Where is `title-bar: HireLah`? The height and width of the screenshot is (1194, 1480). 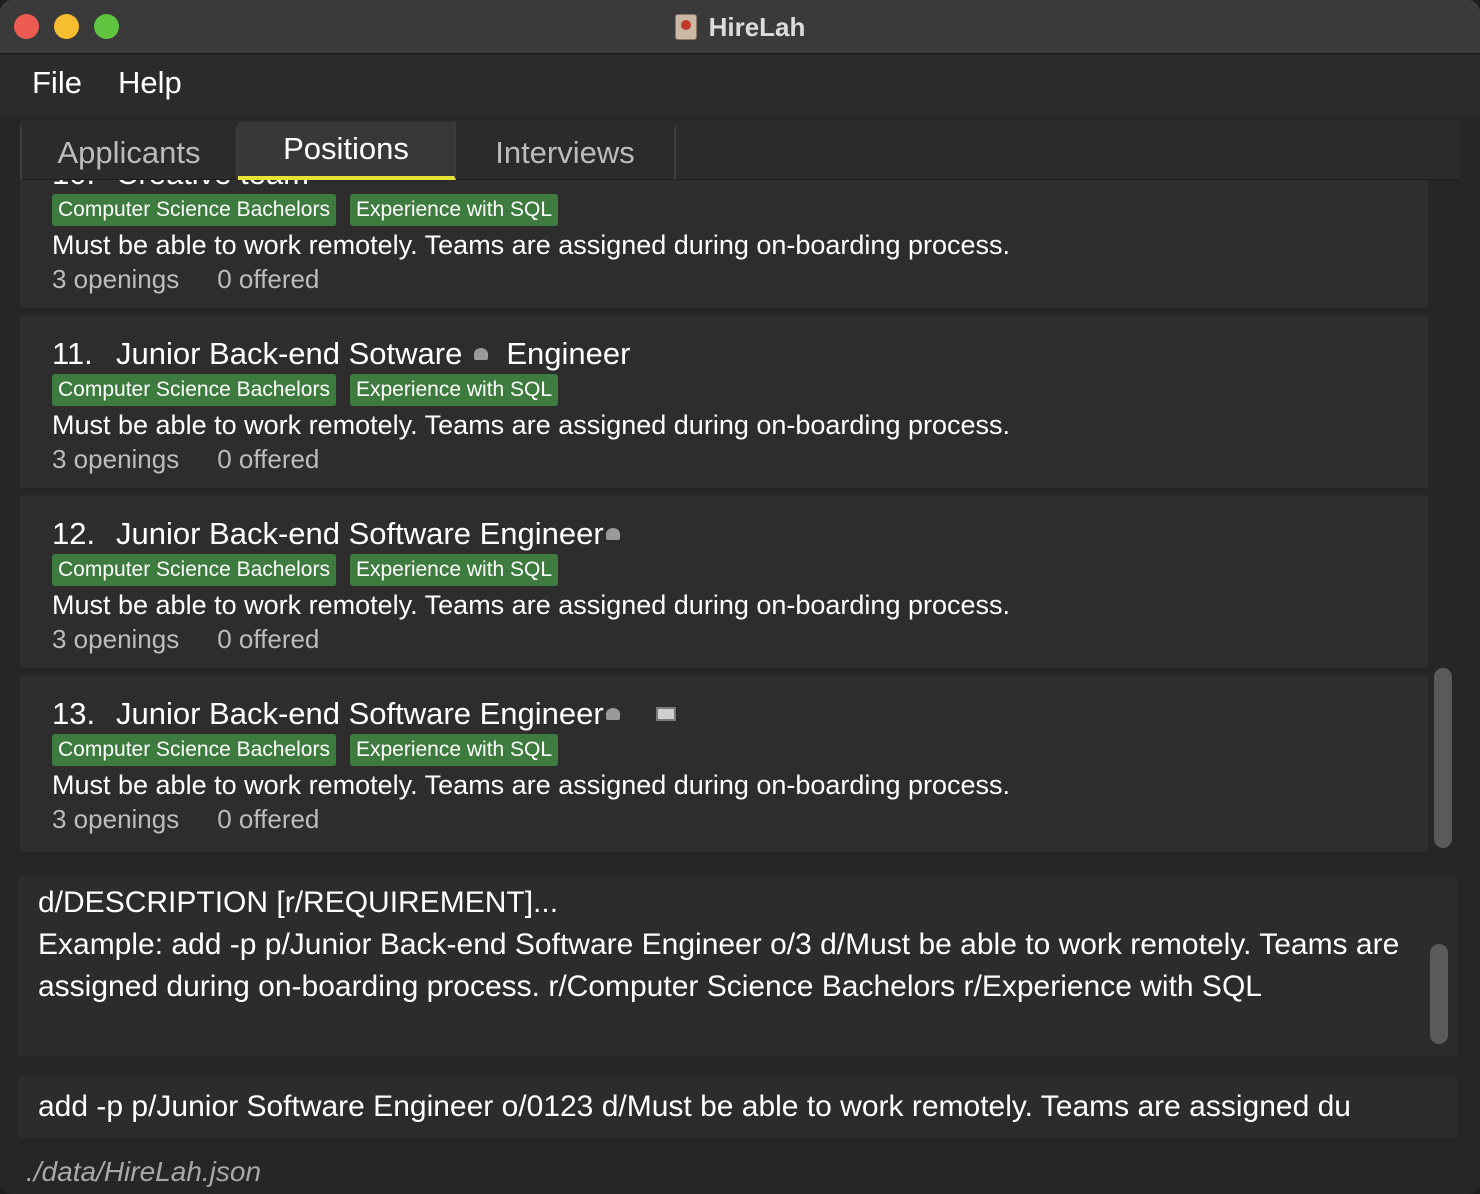
title-bar: HireLah is located at coordinates (740, 27).